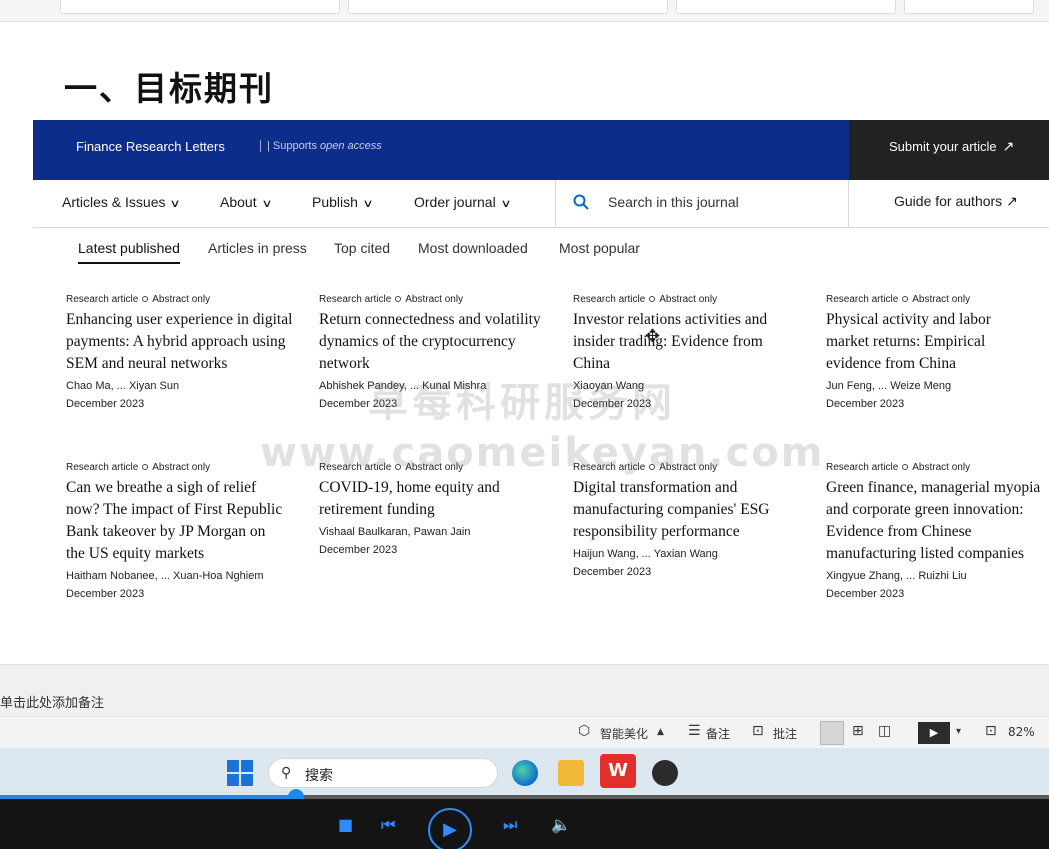 The width and height of the screenshot is (1049, 849). What do you see at coordinates (624, 733) in the screenshot?
I see `beautify-button: 智能美化` at bounding box center [624, 733].